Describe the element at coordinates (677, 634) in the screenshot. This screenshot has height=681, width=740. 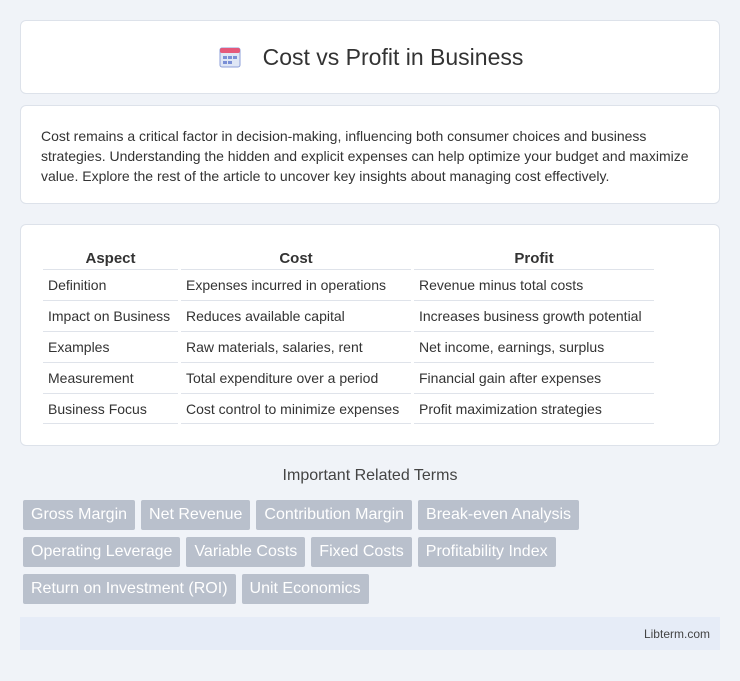
I see `footer-site-link: Libterm.com` at that location.